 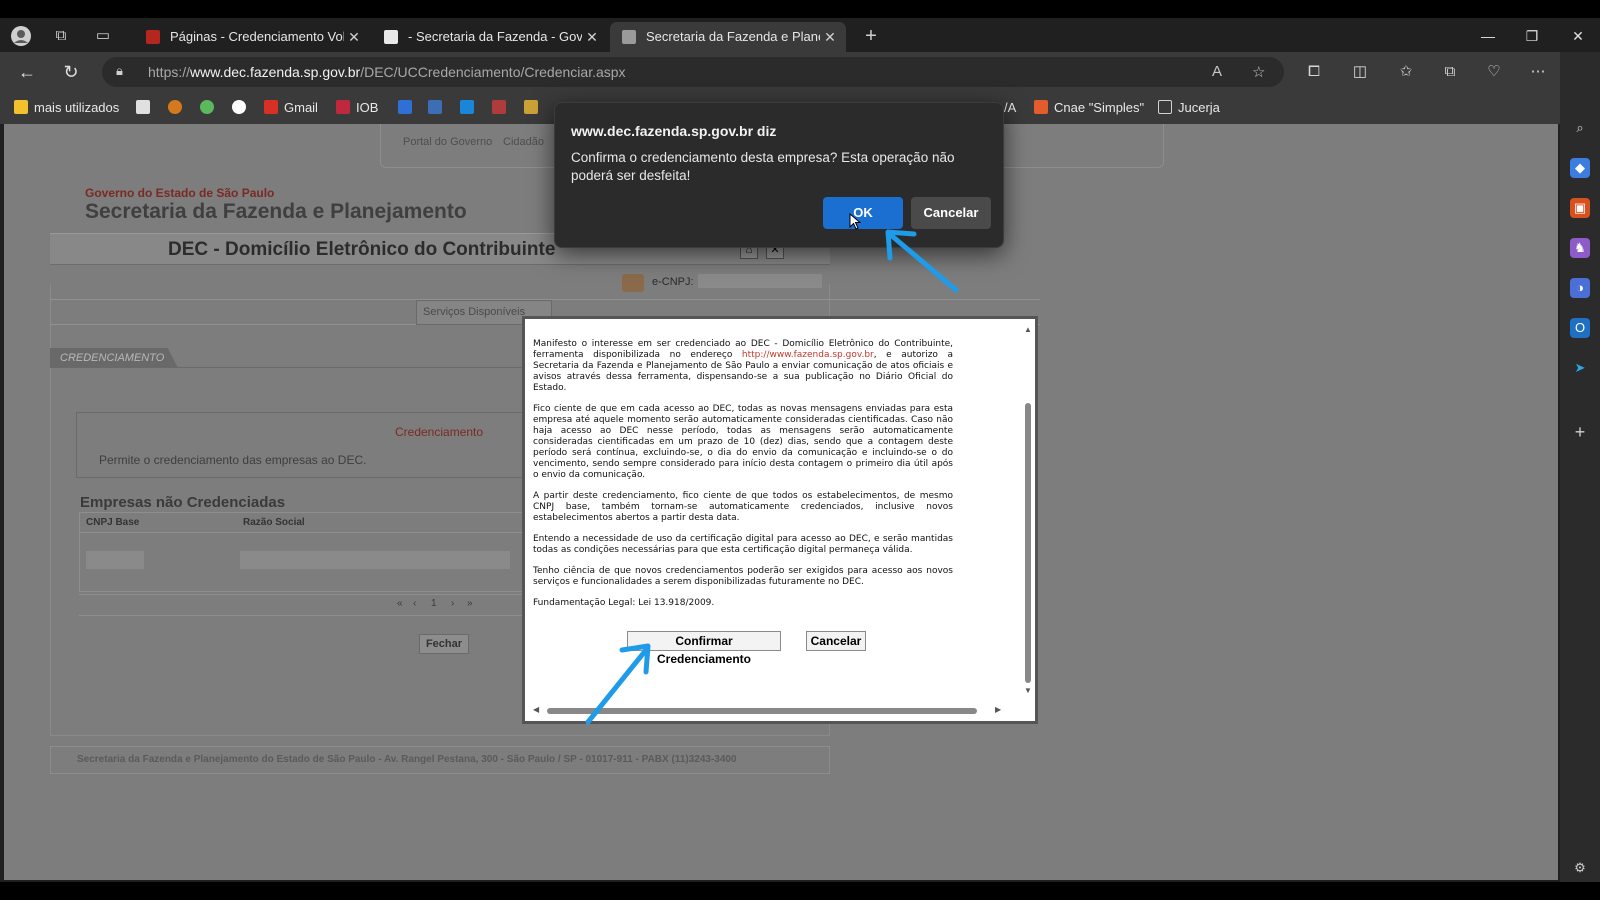 What do you see at coordinates (115, 560) in the screenshot?
I see `cnpj-cell` at bounding box center [115, 560].